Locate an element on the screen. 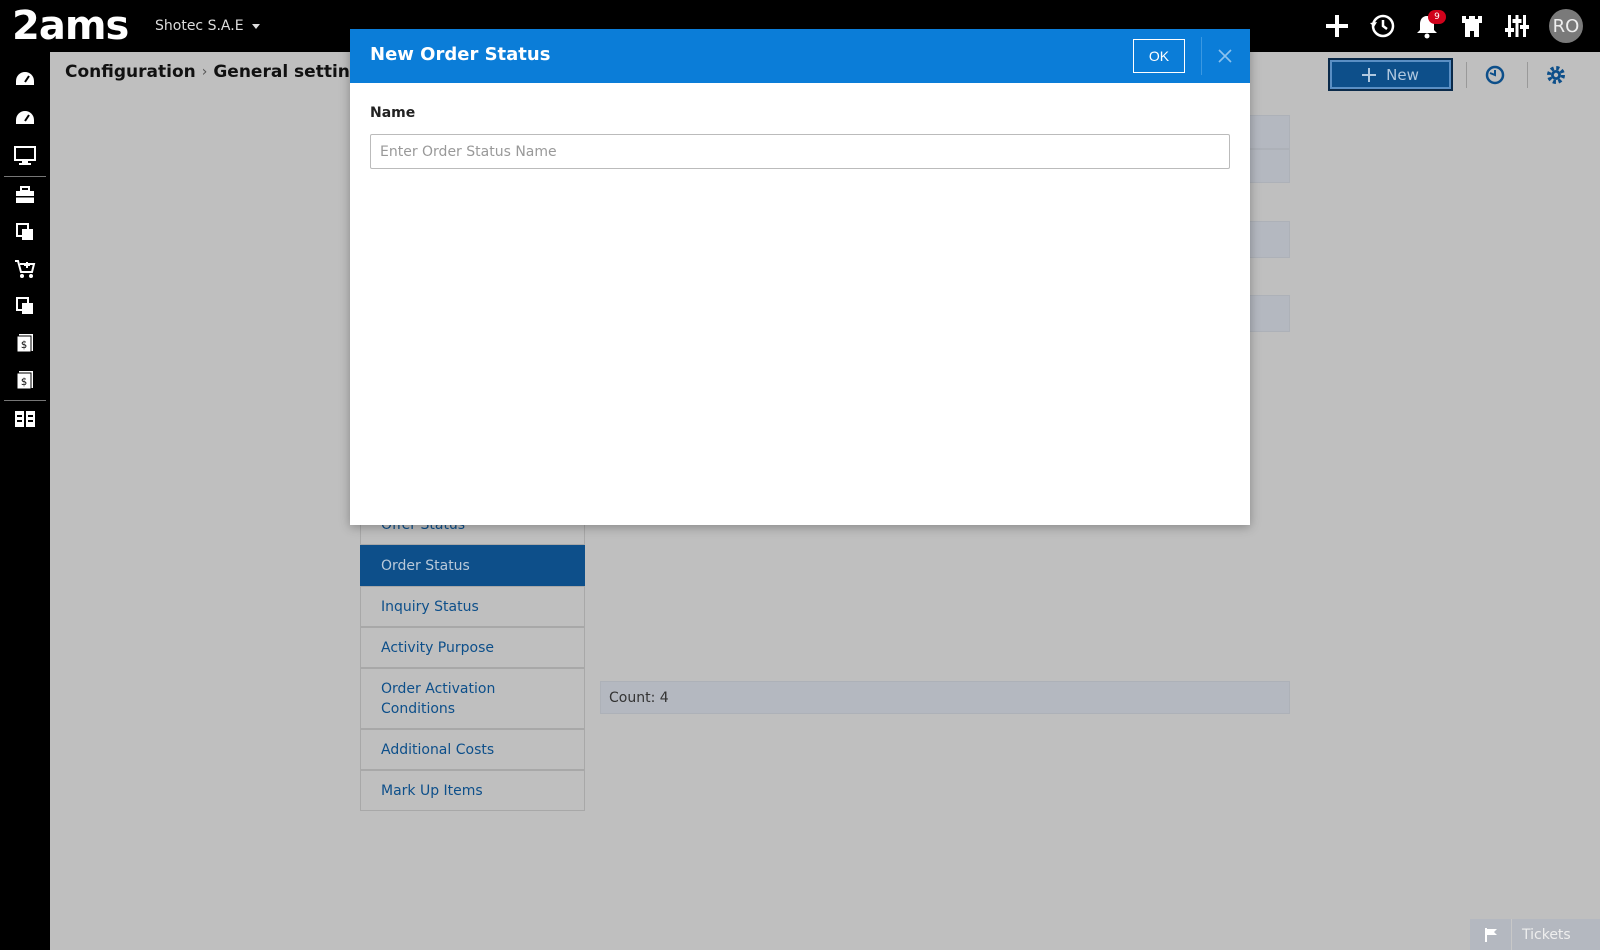 The width and height of the screenshot is (1600, 950). tickets-label: Tickets is located at coordinates (1546, 934).